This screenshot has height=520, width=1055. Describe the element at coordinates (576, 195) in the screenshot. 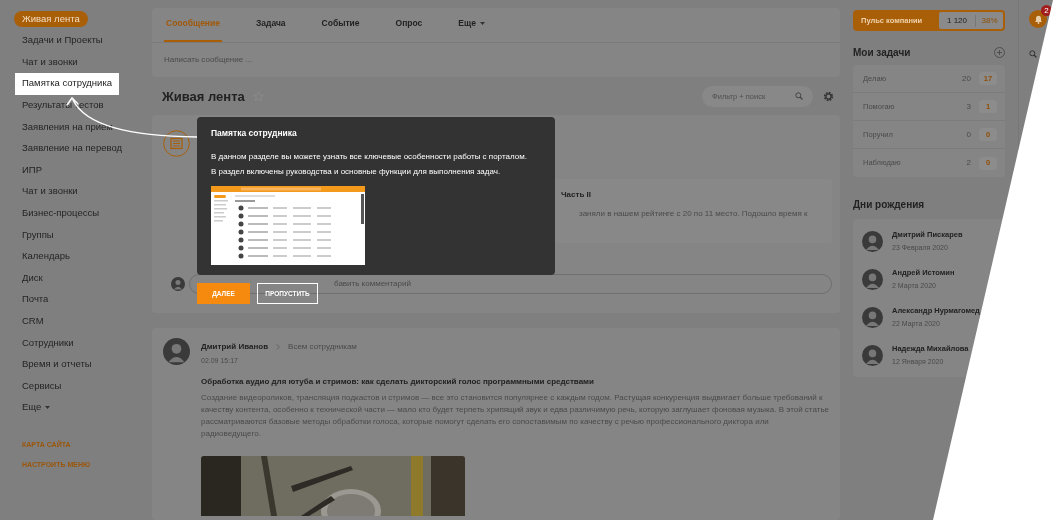

I see `post-title: Часть II` at that location.